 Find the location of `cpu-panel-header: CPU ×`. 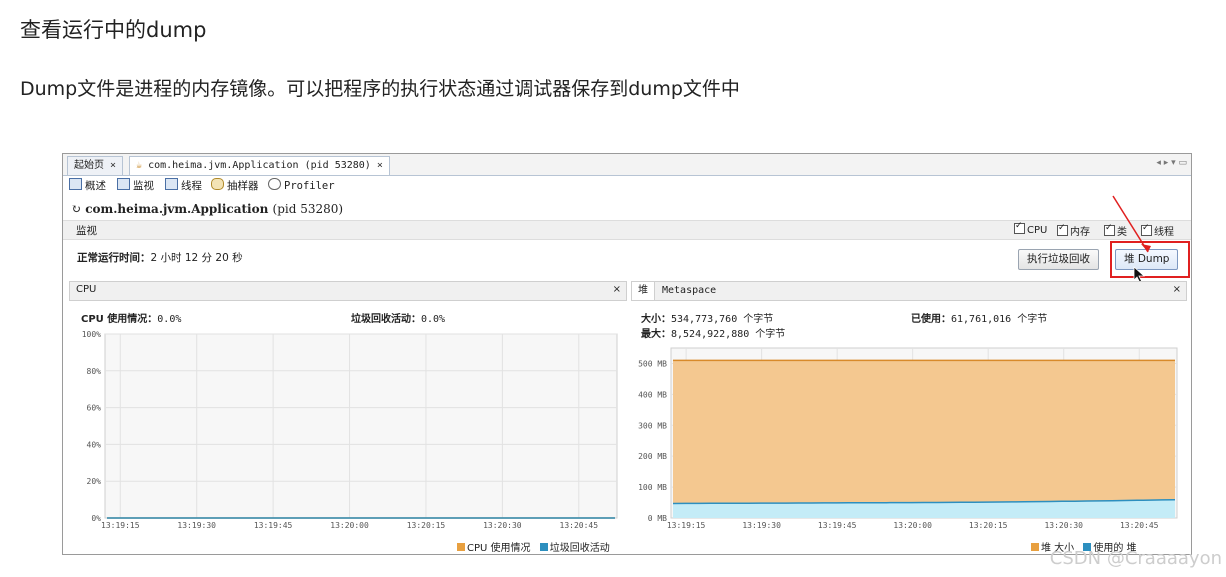

cpu-panel-header: CPU × is located at coordinates (348, 291).